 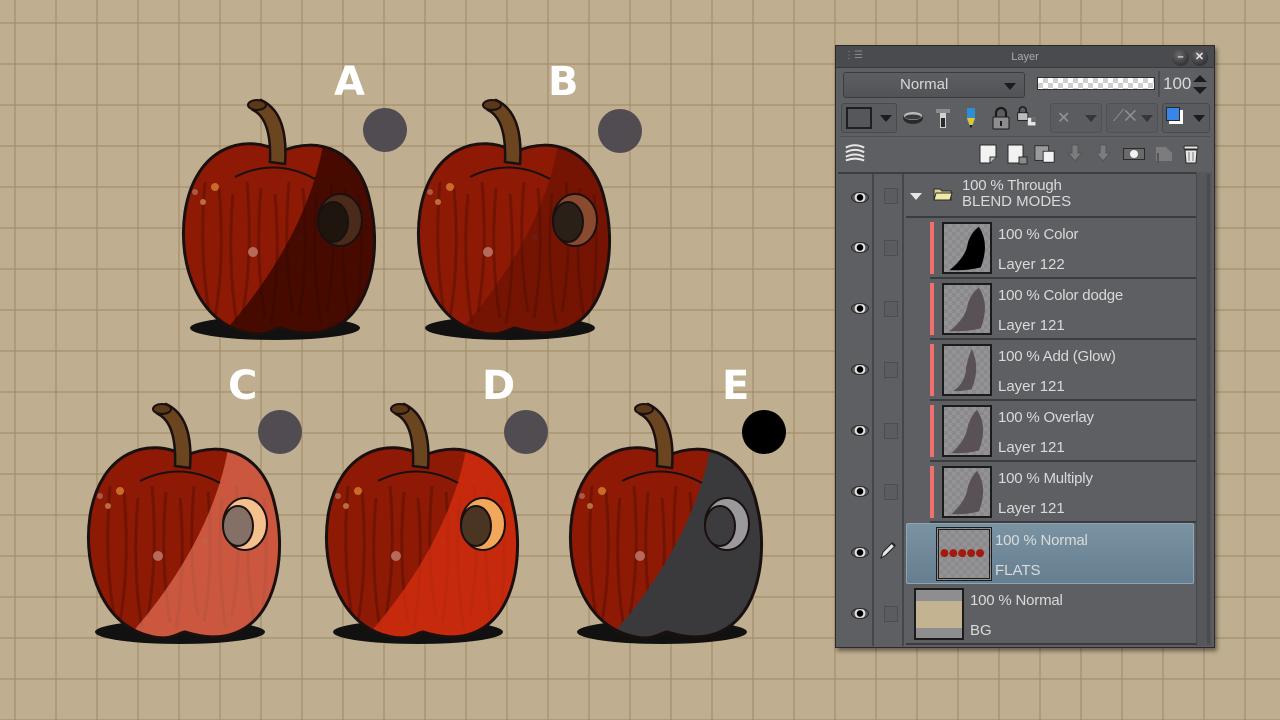 I want to click on layer-row: 100 % Multiply Layer 121, so click(x=1017, y=492).